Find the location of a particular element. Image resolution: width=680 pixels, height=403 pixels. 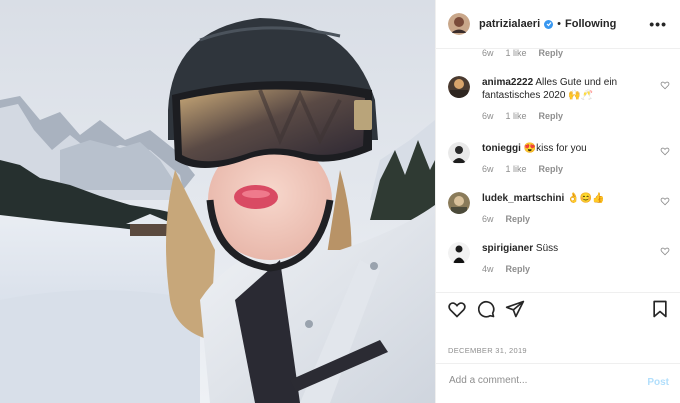

comment-body: spirigianer Süss 4w Reply is located at coordinates (565, 259).